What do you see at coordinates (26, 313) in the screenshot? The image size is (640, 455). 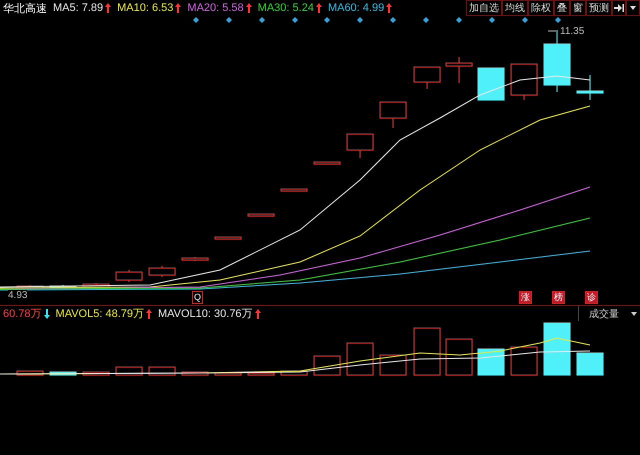 I see `volume-indicator-value: 60.78万` at bounding box center [26, 313].